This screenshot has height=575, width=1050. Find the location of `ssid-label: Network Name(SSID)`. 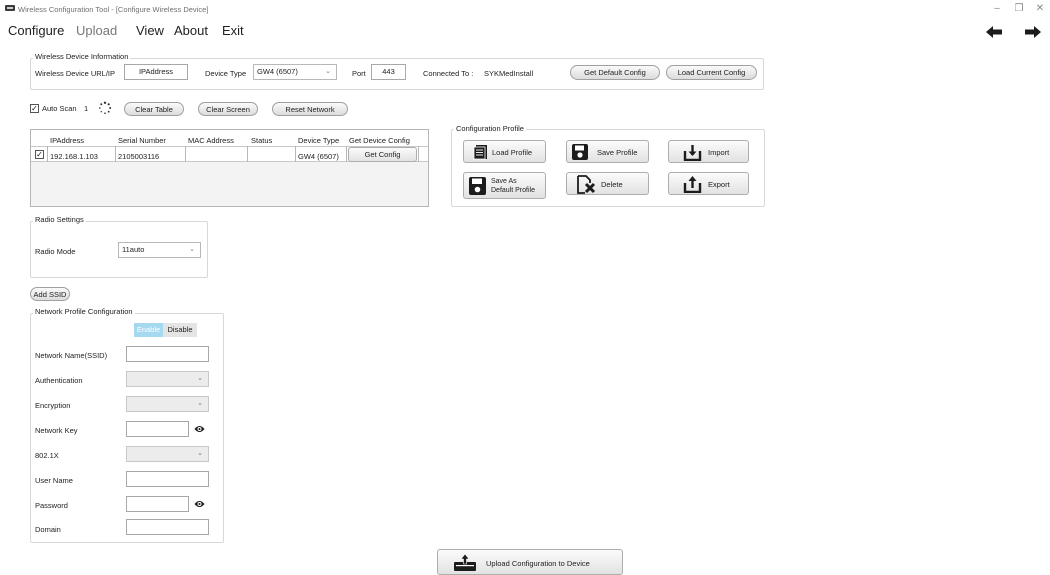

ssid-label: Network Name(SSID) is located at coordinates (71, 355).